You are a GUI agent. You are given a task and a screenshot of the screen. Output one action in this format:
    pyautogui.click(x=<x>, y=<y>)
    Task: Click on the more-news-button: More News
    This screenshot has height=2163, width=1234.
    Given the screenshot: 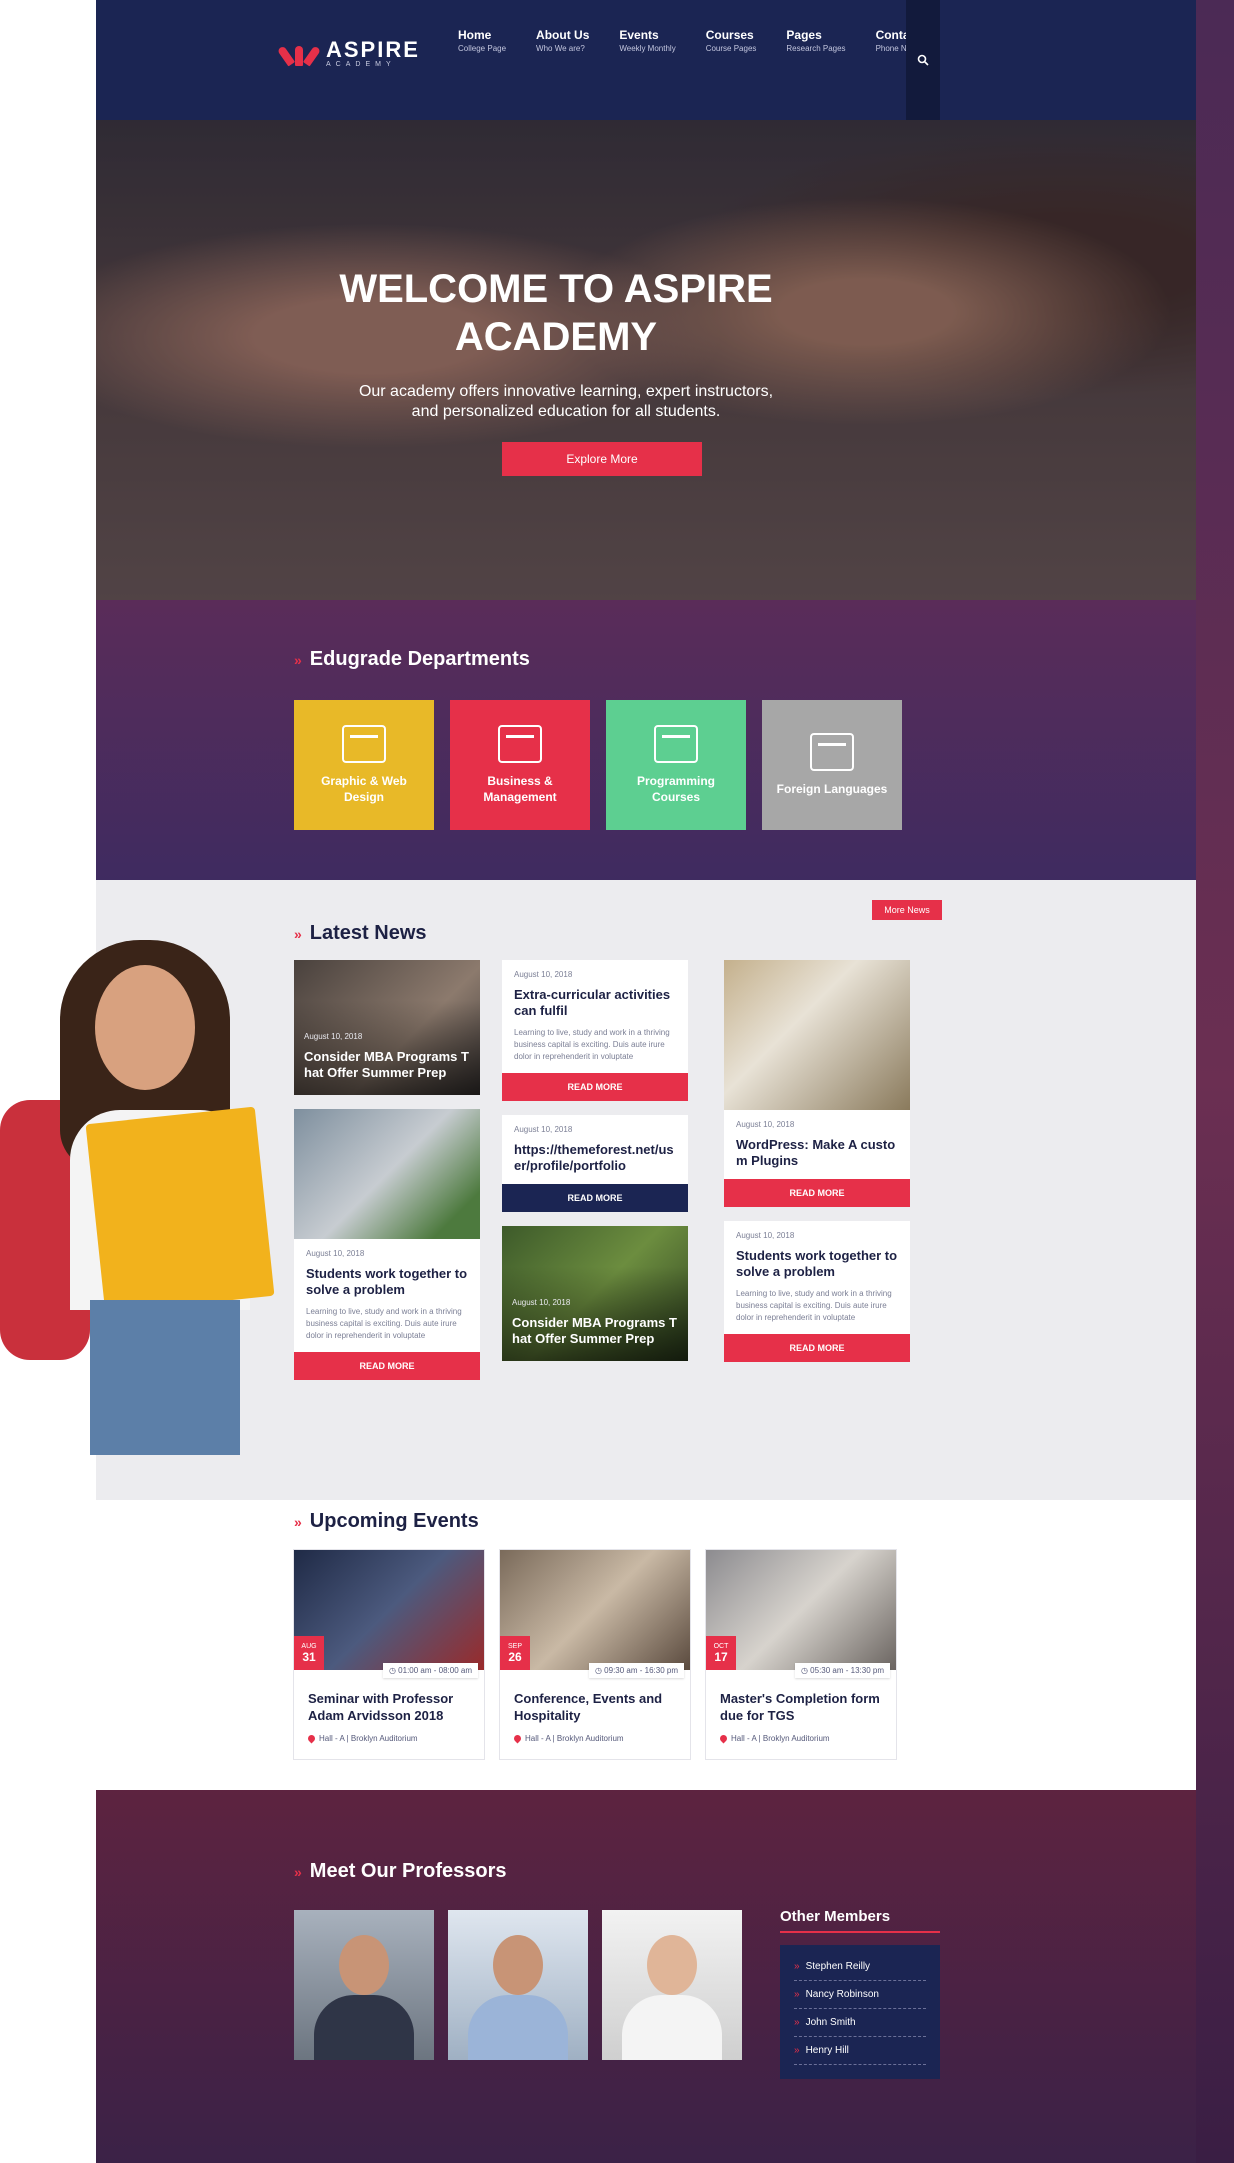 What is the action you would take?
    pyautogui.click(x=907, y=910)
    